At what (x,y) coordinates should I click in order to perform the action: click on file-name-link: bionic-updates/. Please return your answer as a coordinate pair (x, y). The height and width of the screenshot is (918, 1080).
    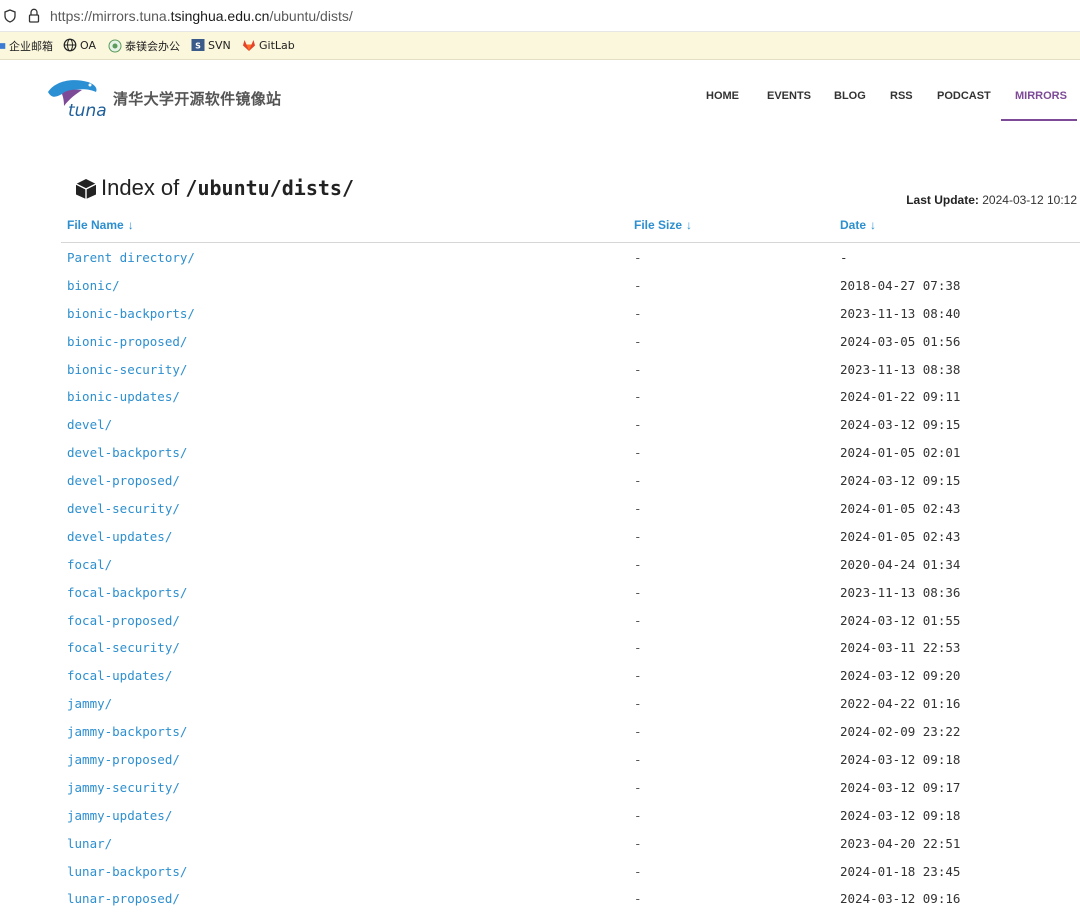
    Looking at the image, I should click on (123, 396).